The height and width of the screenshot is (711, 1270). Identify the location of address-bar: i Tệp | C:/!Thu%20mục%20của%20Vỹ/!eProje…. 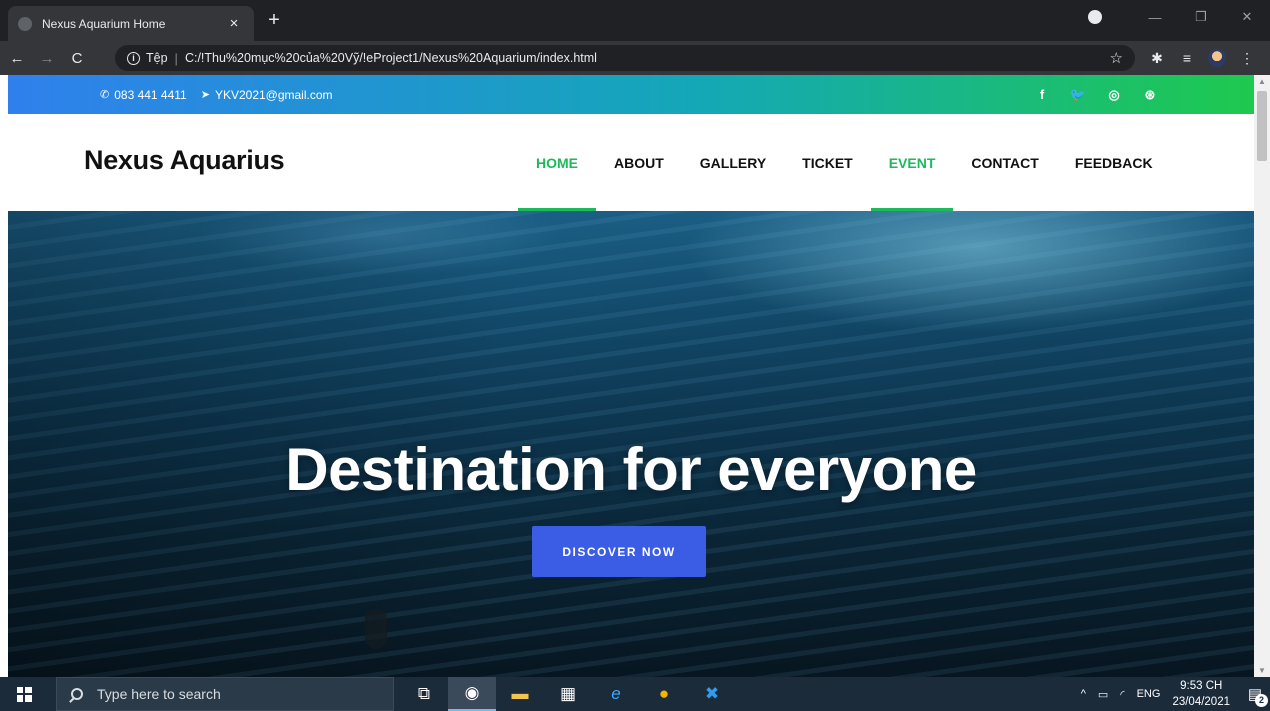
(625, 58).